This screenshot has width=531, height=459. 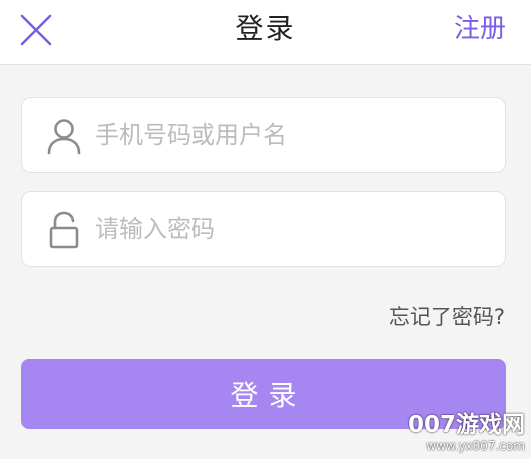 What do you see at coordinates (447, 317) in the screenshot?
I see `forgot-password-link: 忘记了密码?` at bounding box center [447, 317].